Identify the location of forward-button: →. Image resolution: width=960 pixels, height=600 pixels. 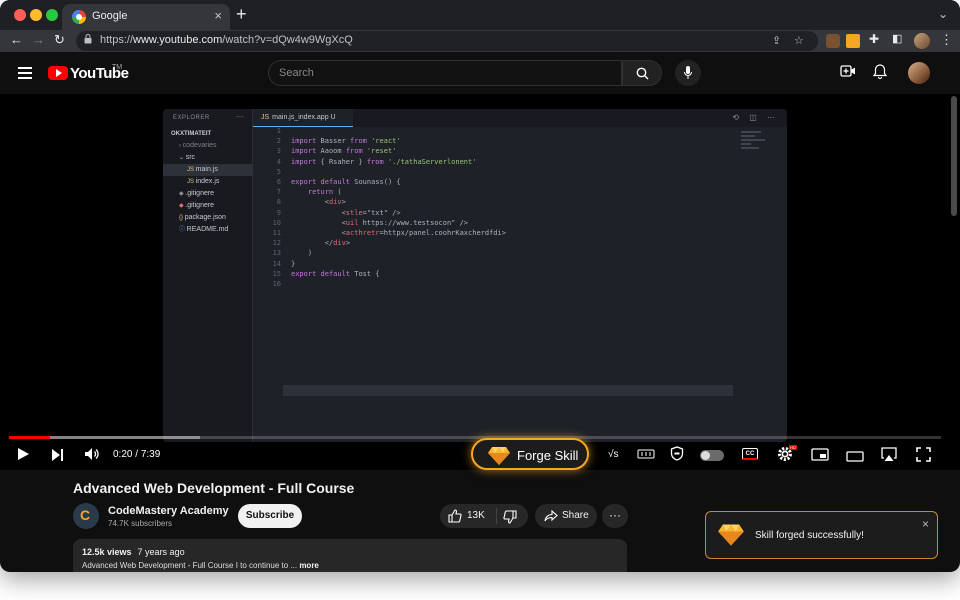
(38, 39).